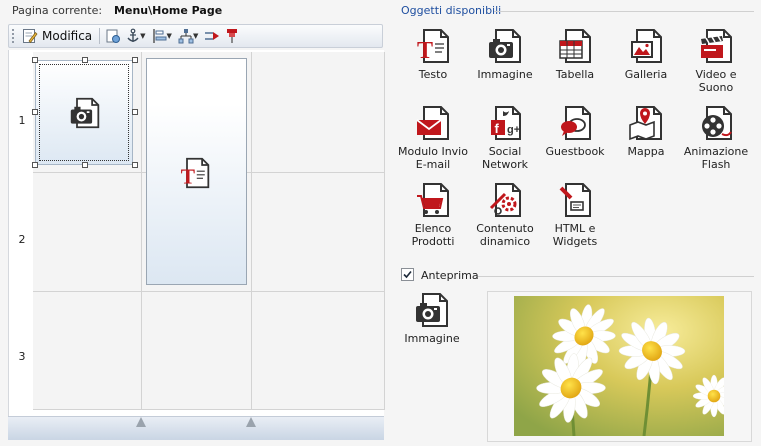 Image resolution: width=761 pixels, height=446 pixels. Describe the element at coordinates (450, 275) in the screenshot. I see `preview-label: Anteprima` at that location.